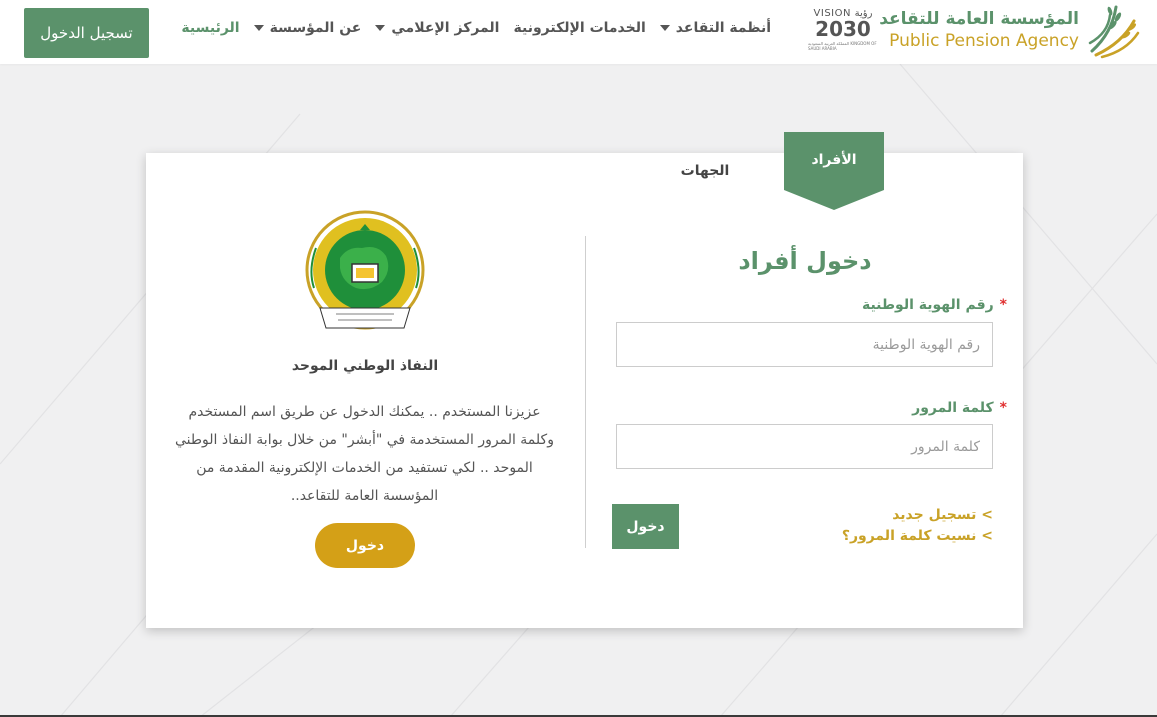 This screenshot has width=1157, height=717. Describe the element at coordinates (979, 19) in the screenshot. I see `agency-name-arabic: المؤسسة العامة للتقاعد` at that location.